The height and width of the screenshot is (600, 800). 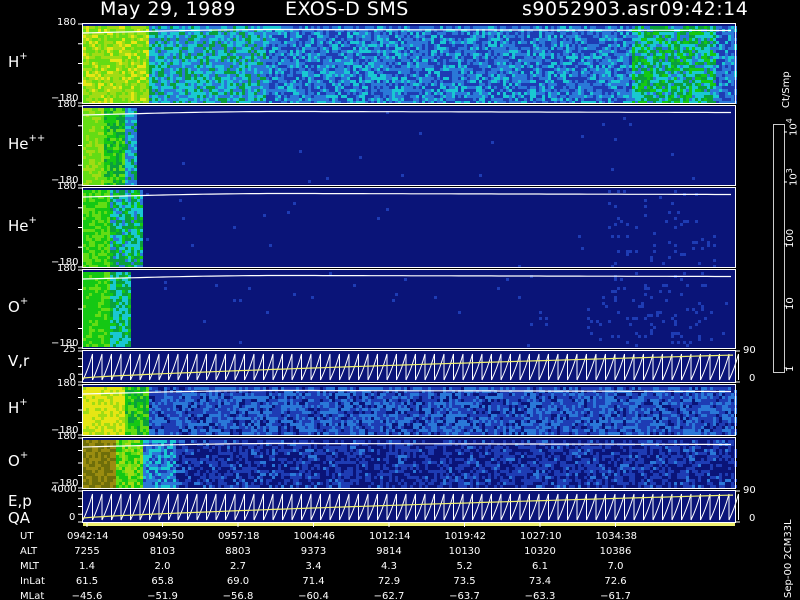 I want to click on colorbar-tick-value: 100, so click(x=790, y=238).